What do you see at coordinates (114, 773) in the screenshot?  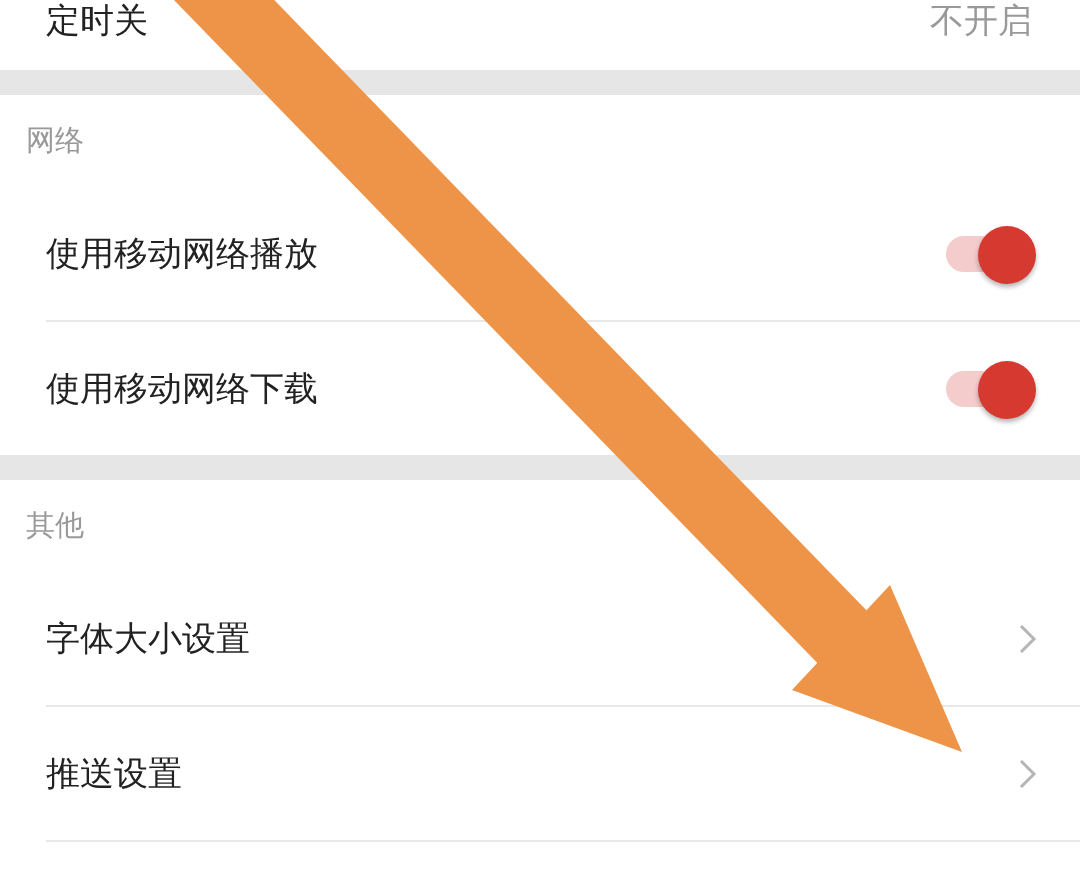 I see `setting-label: 推送设置` at bounding box center [114, 773].